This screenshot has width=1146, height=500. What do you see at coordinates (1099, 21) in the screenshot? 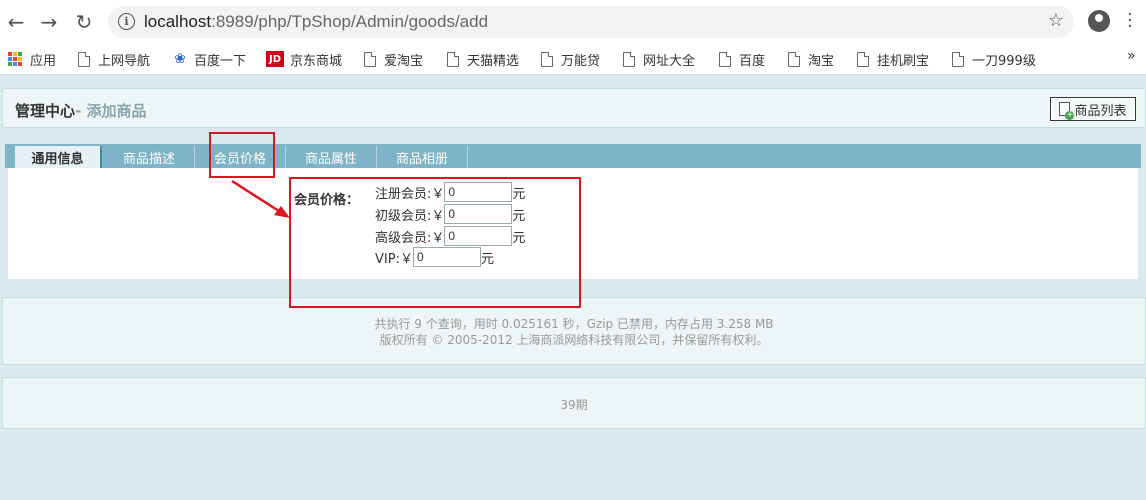
I see `profile-avatar-icon` at bounding box center [1099, 21].